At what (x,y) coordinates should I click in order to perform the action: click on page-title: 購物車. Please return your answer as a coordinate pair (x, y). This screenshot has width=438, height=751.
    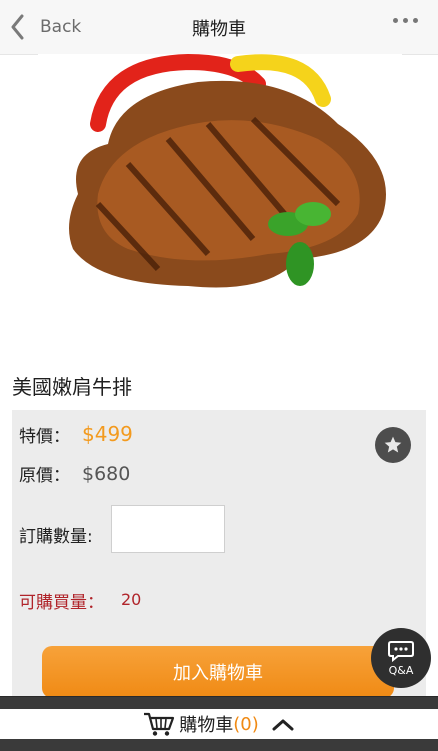
    Looking at the image, I should click on (219, 29).